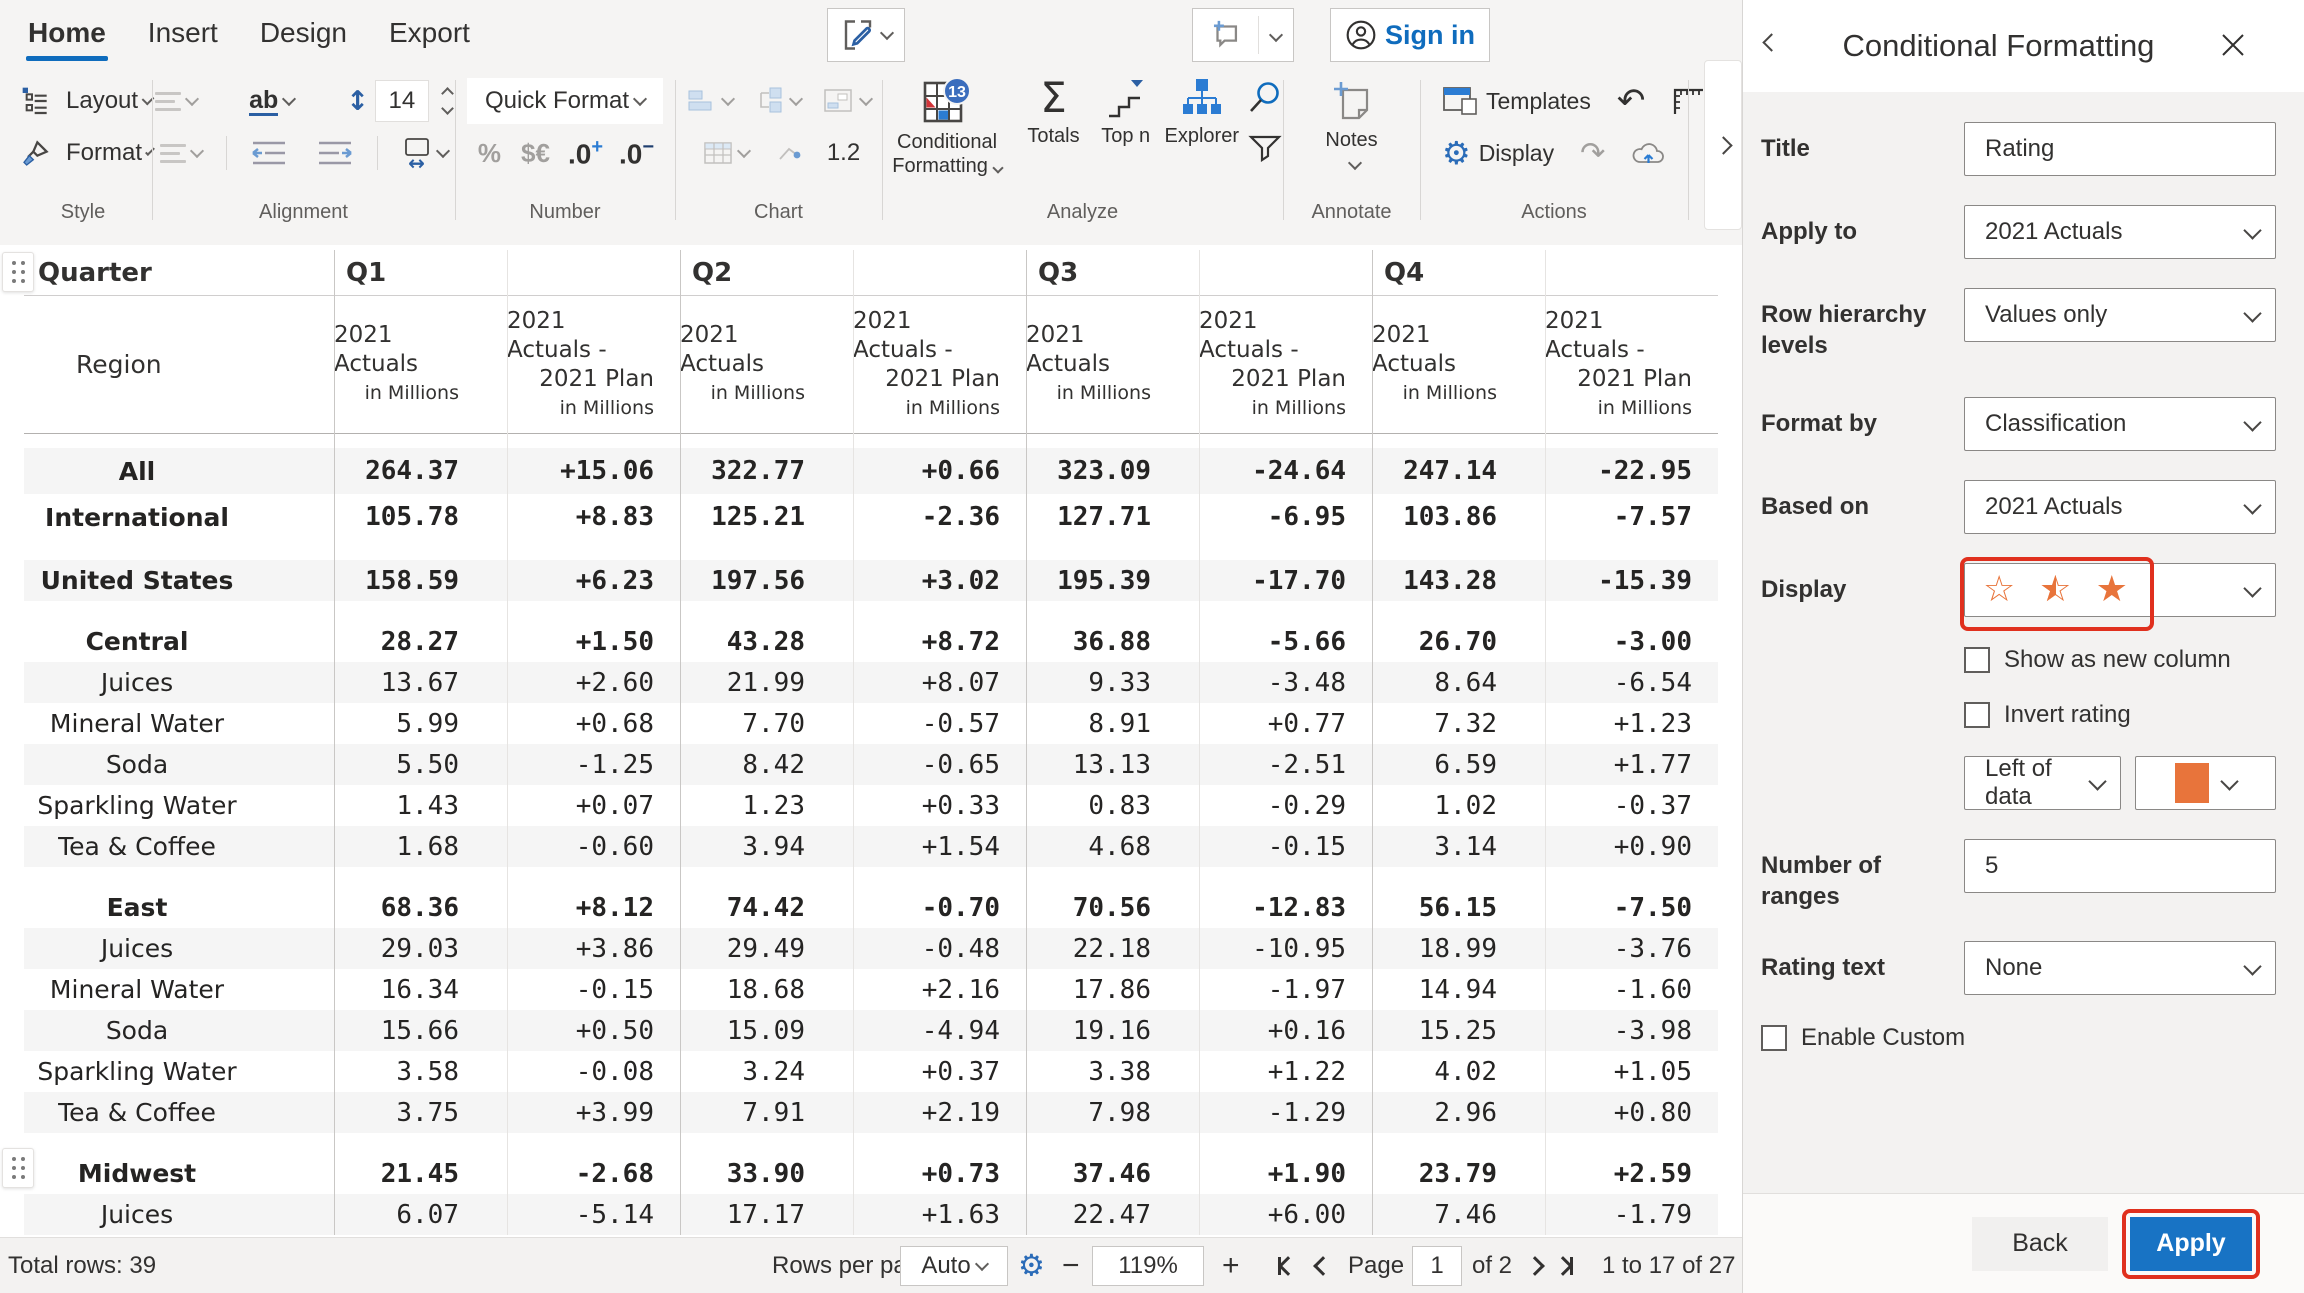  I want to click on table-cell: +15.06, so click(593, 471).